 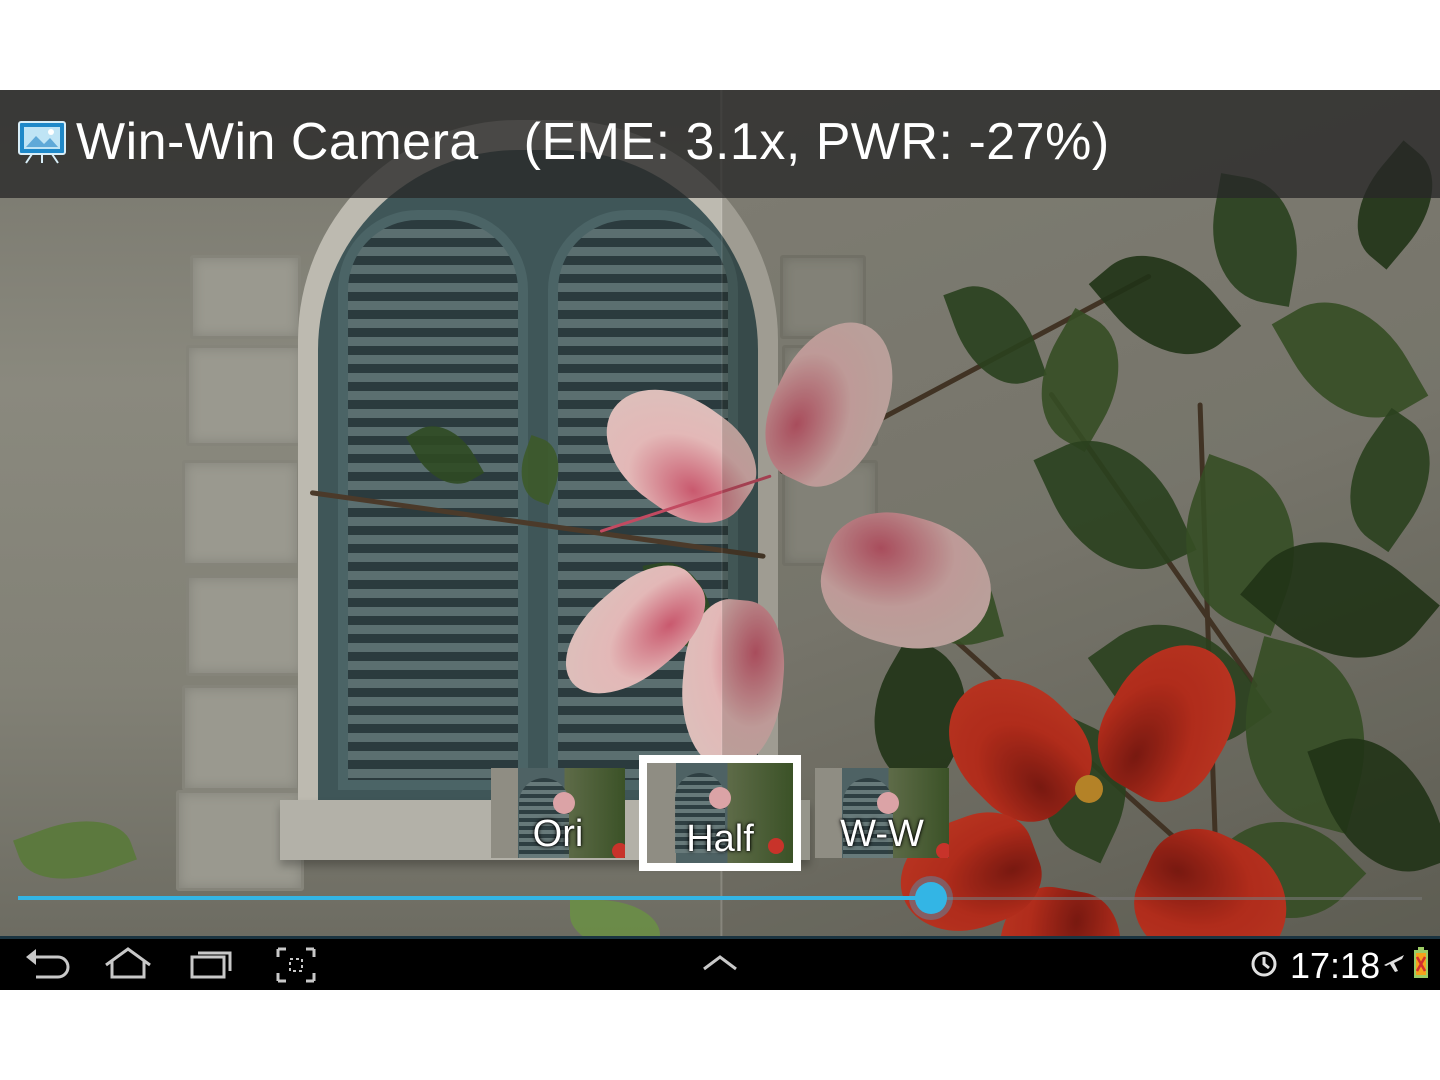 I want to click on clock-alarm-icon, so click(x=1264, y=966).